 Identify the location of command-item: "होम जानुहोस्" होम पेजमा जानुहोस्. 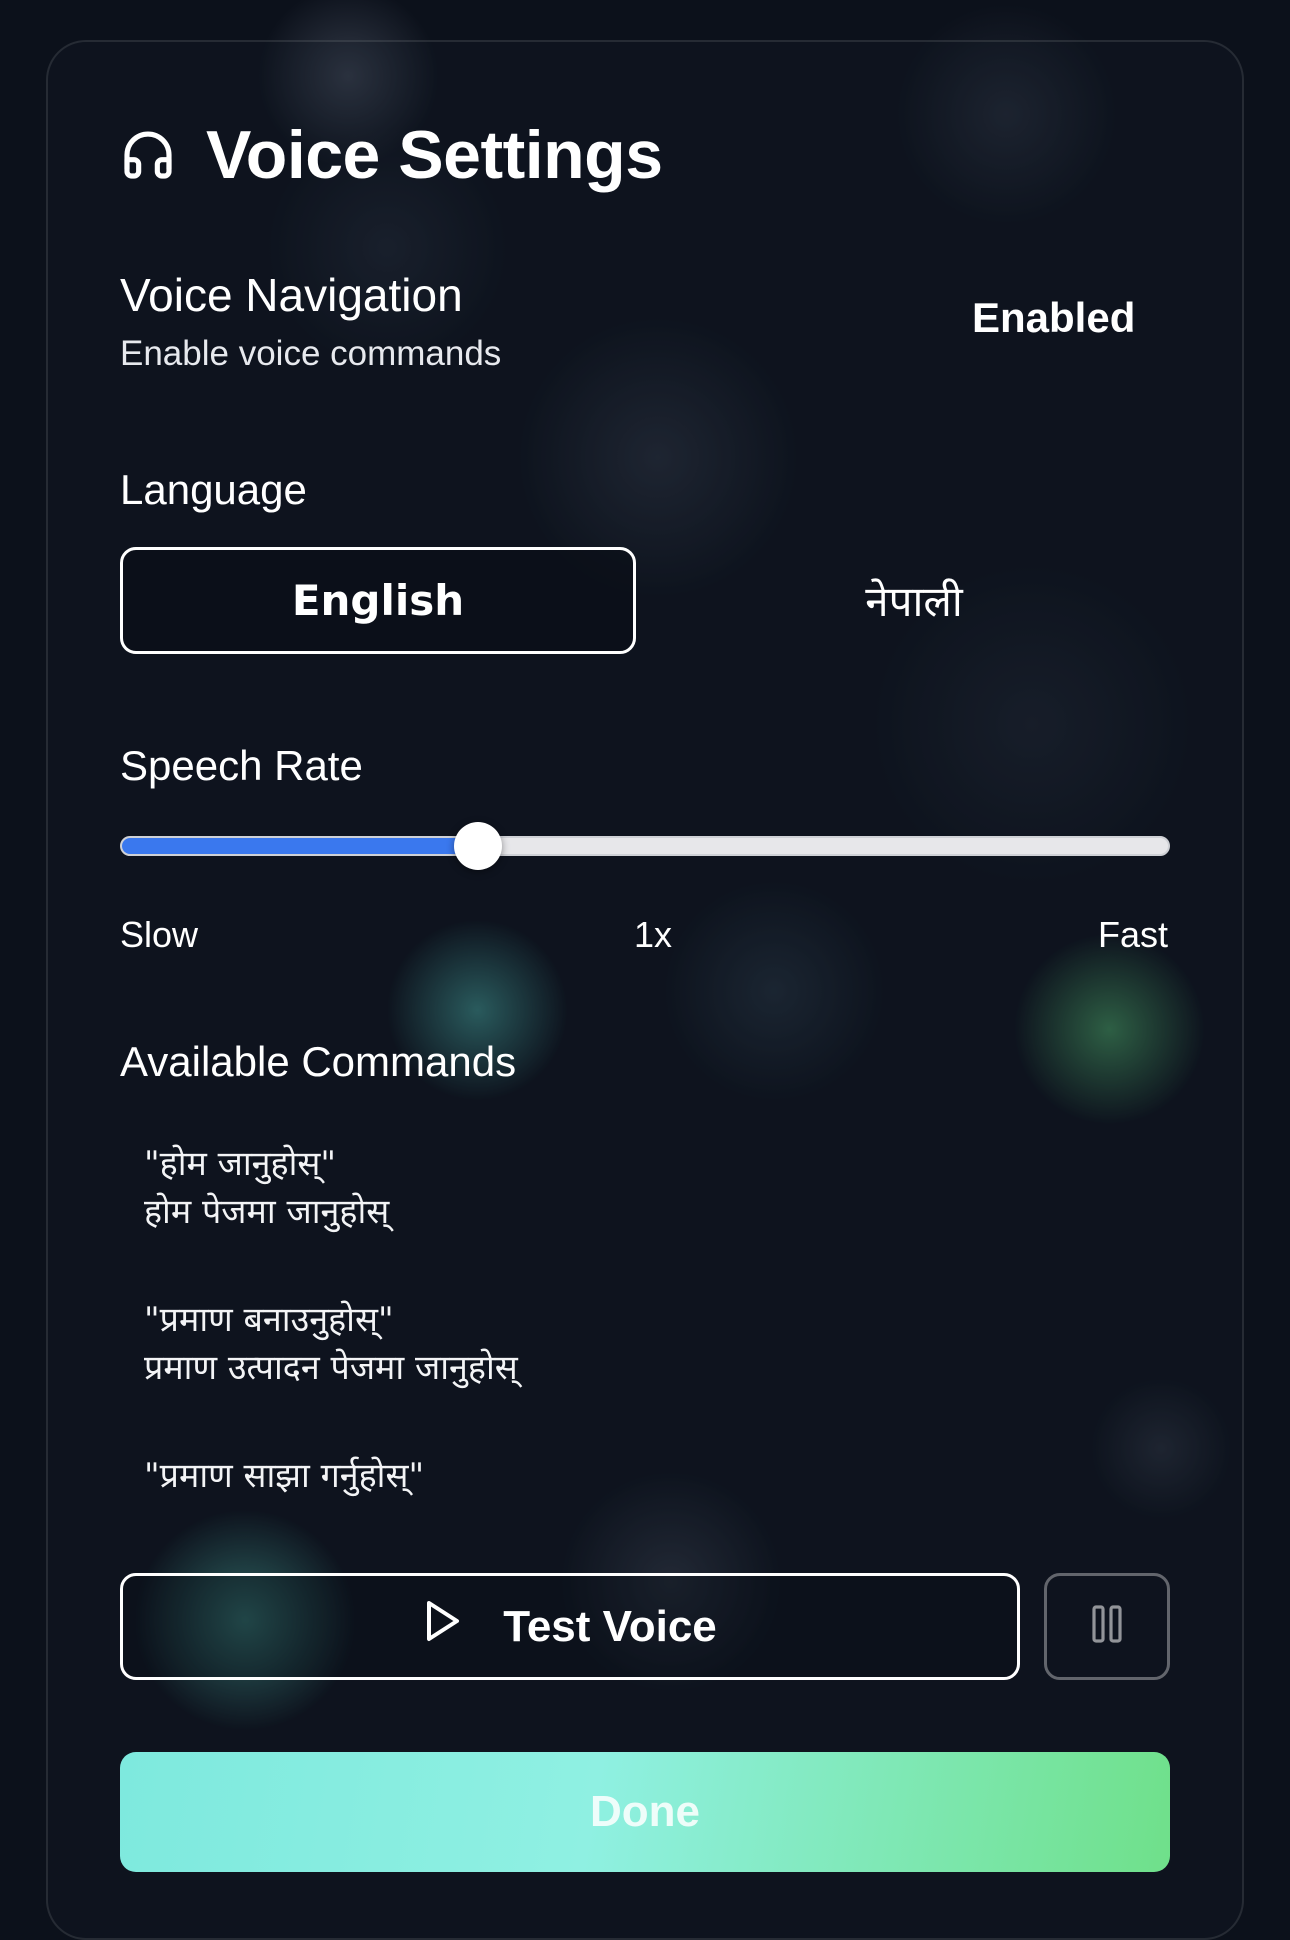
(266, 1188).